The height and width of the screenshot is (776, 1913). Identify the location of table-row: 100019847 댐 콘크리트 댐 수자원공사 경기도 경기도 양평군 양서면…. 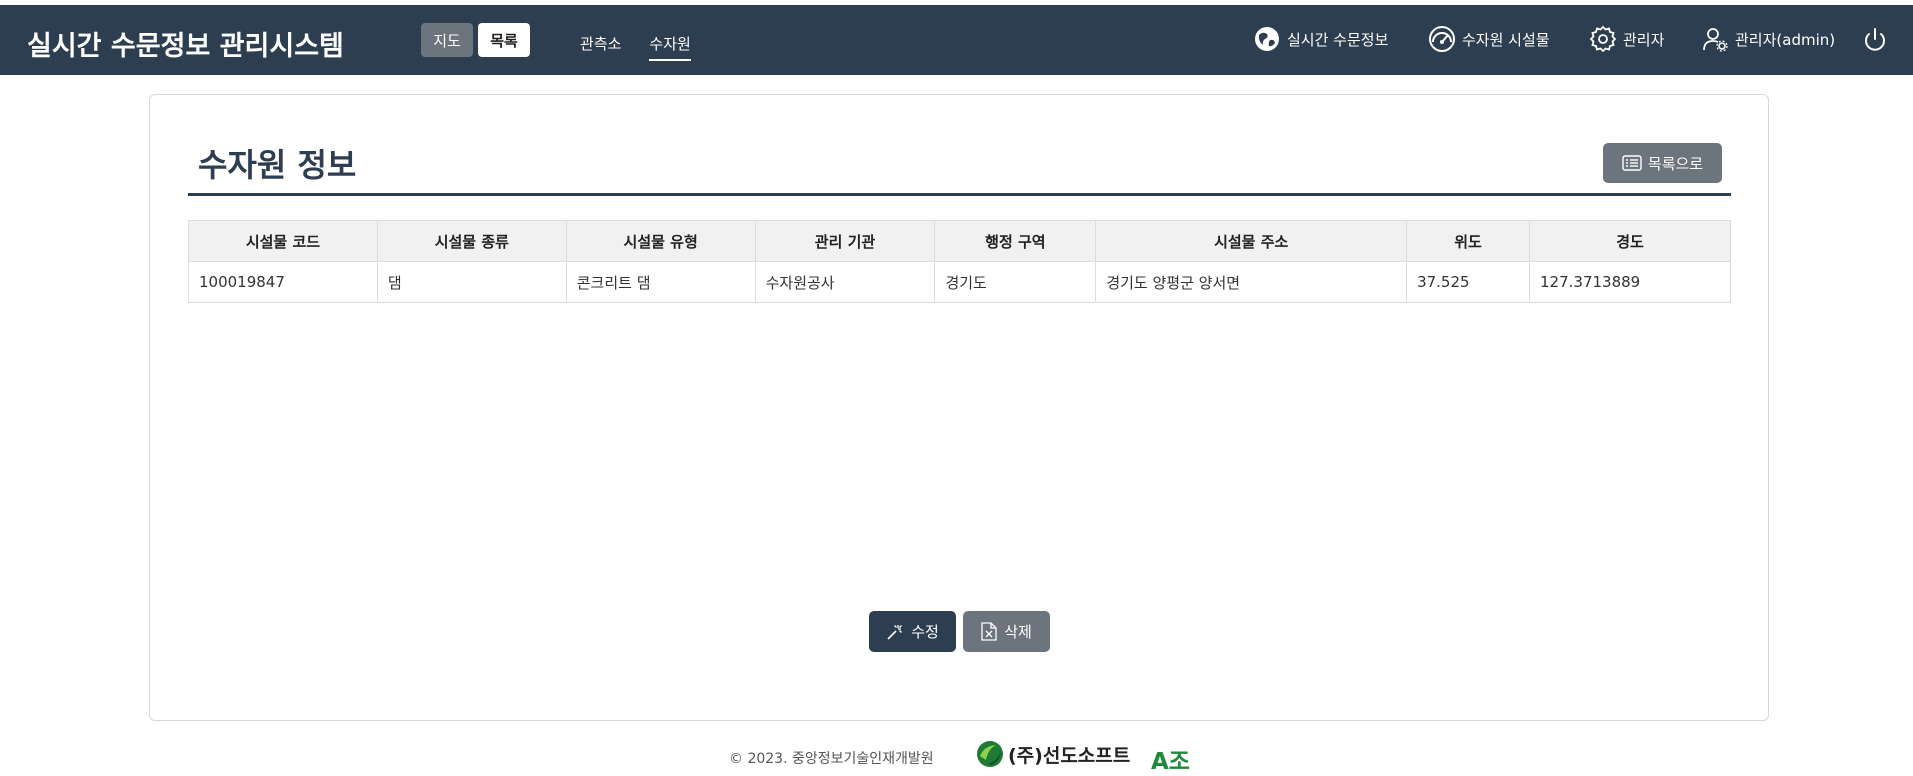
(959, 282).